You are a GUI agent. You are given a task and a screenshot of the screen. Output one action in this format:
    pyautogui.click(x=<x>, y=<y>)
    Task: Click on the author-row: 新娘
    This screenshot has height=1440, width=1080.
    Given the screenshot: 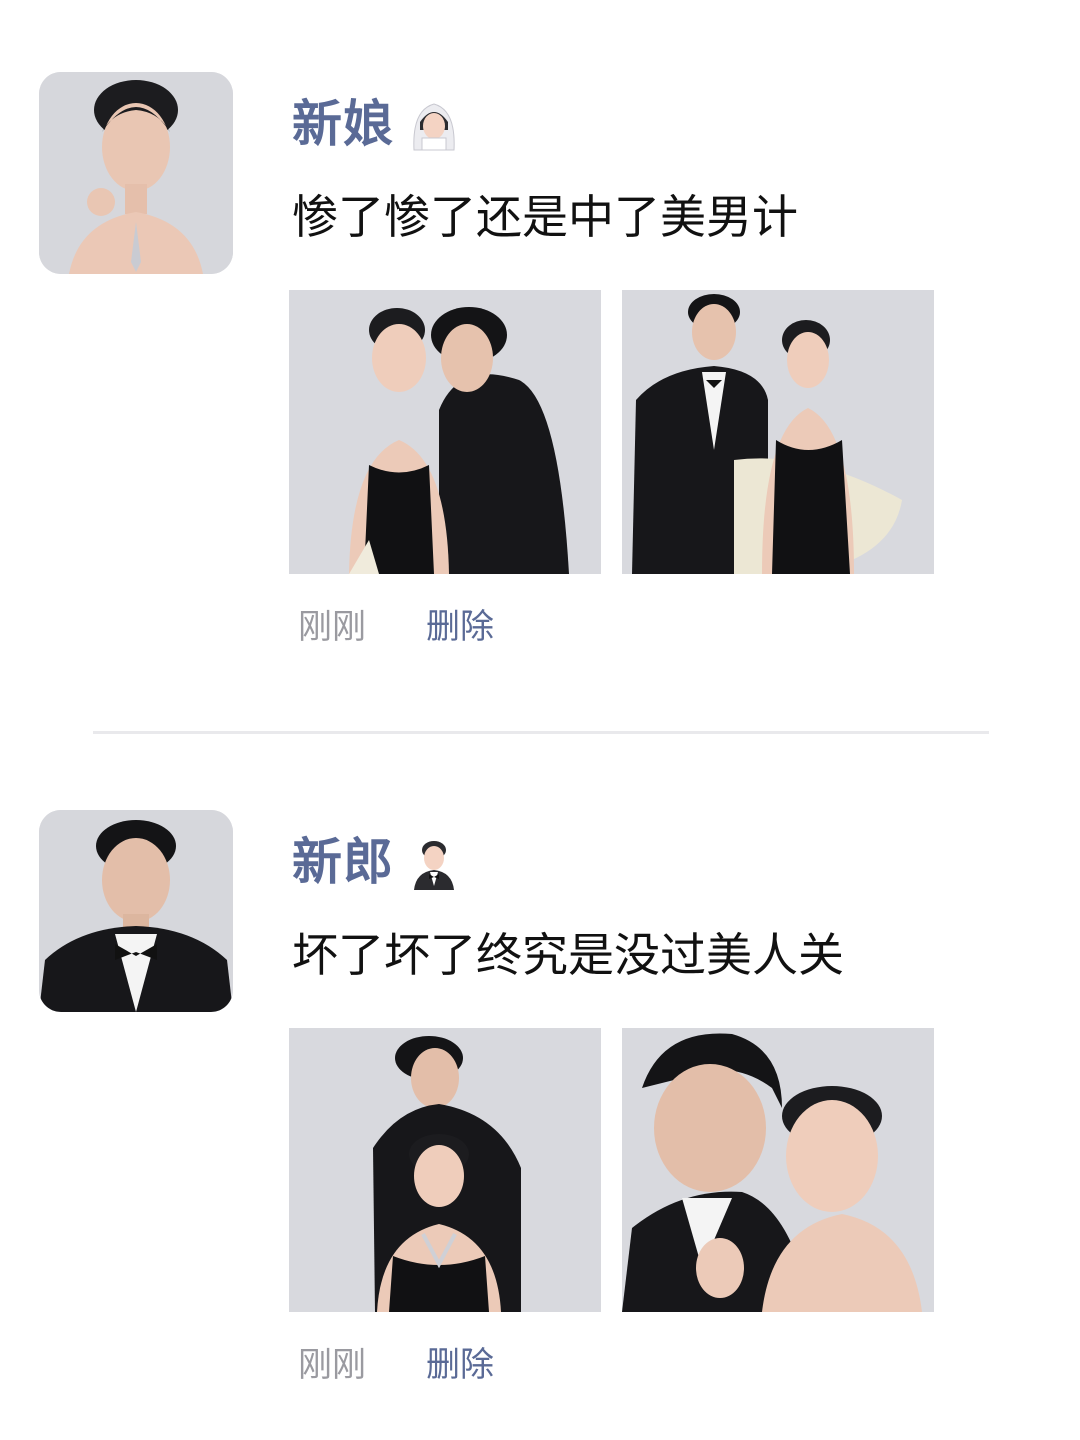 What is the action you would take?
    pyautogui.click(x=377, y=124)
    